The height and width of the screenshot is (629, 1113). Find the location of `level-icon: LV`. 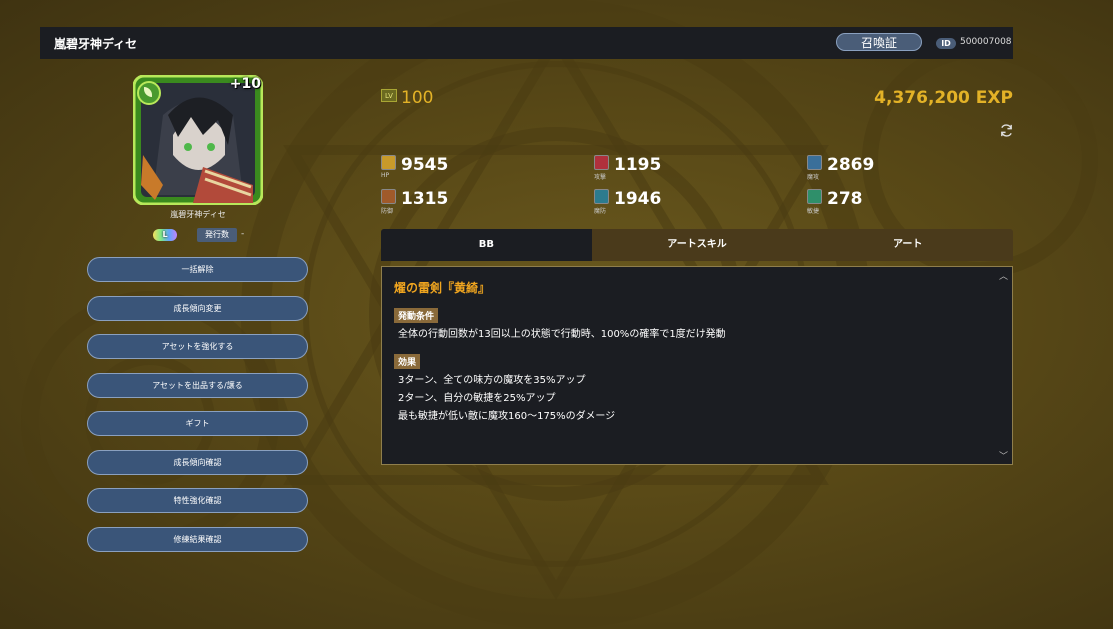

level-icon: LV is located at coordinates (389, 95).